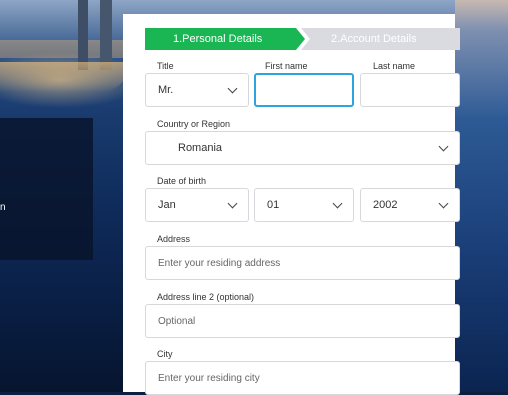 This screenshot has width=508, height=395. Describe the element at coordinates (209, 378) in the screenshot. I see `city-placeholder: Enter your residing city` at that location.